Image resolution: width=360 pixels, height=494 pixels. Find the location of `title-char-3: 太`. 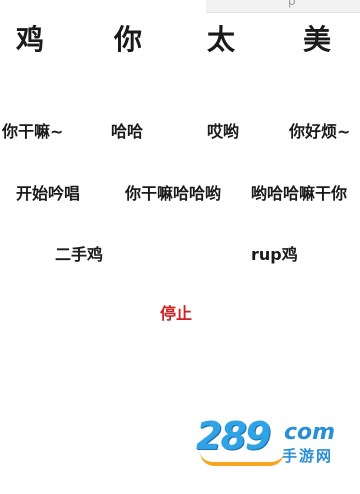

title-char-3: 太 is located at coordinates (221, 39).